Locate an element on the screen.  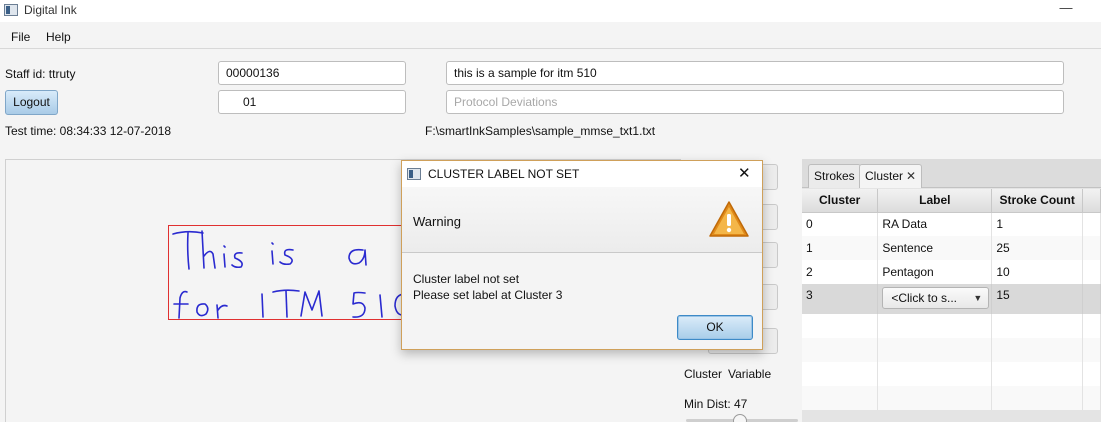
cell-cluster: 3 is located at coordinates (840, 299).